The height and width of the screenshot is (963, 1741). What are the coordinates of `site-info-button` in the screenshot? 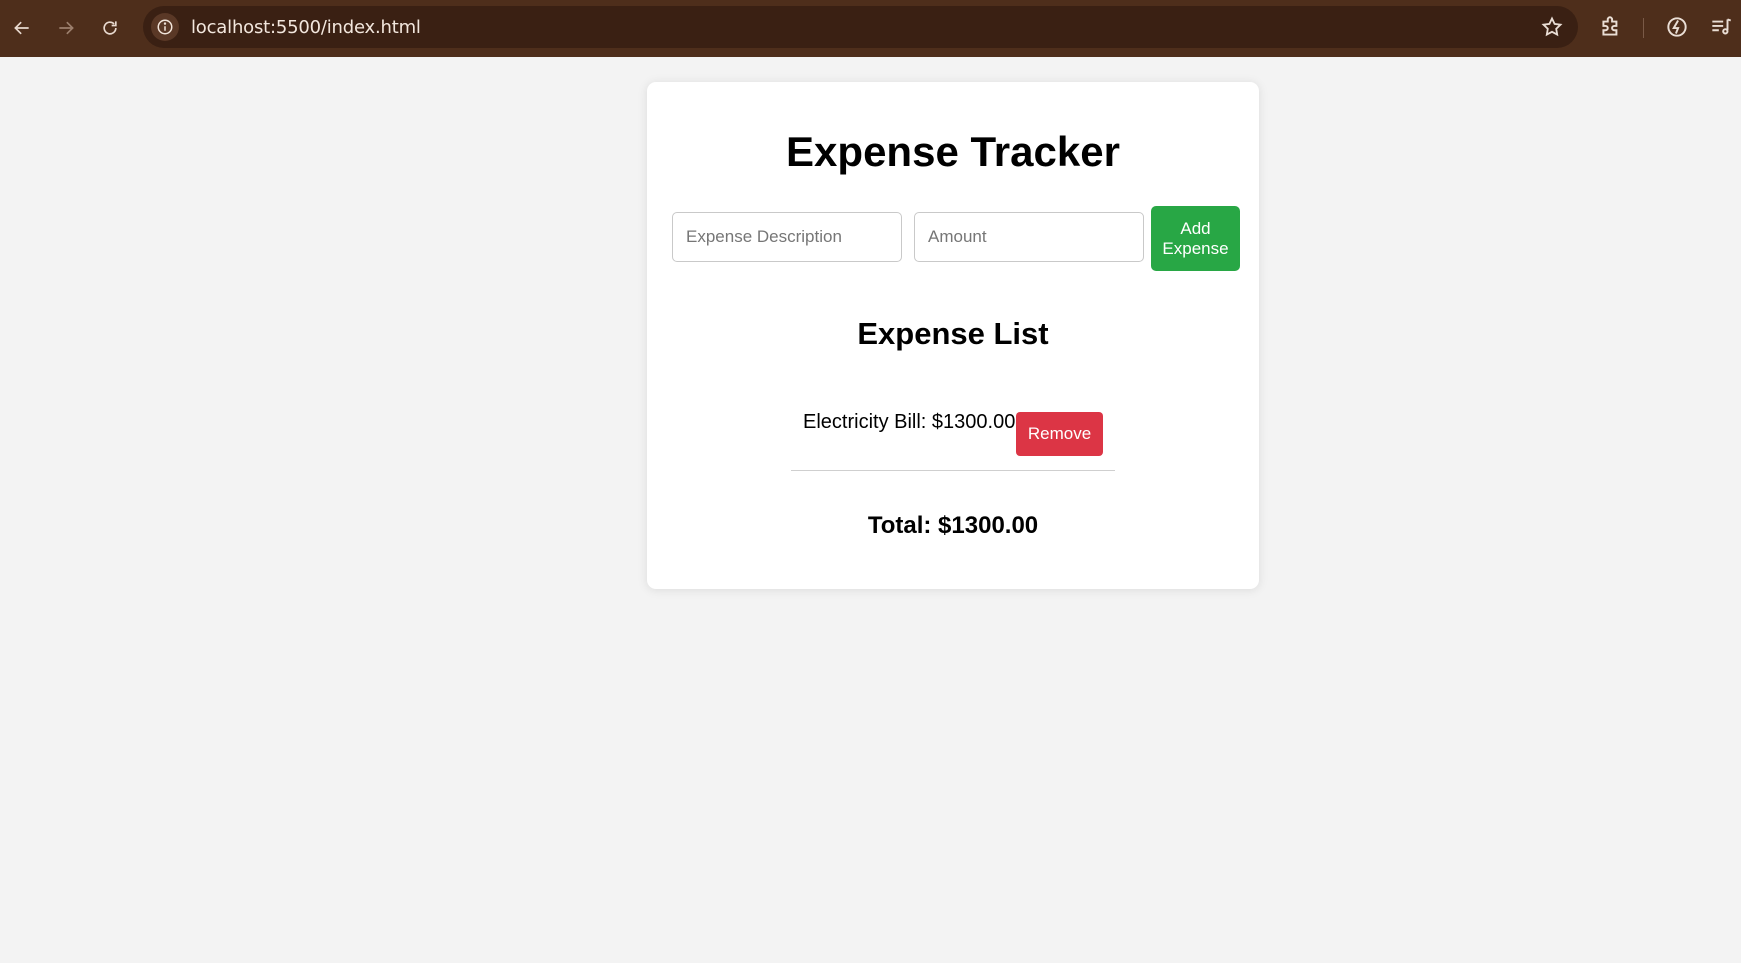 It's located at (165, 27).